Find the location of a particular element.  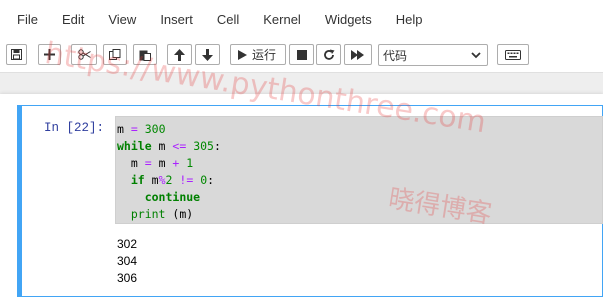

move-up-button is located at coordinates (179, 54).